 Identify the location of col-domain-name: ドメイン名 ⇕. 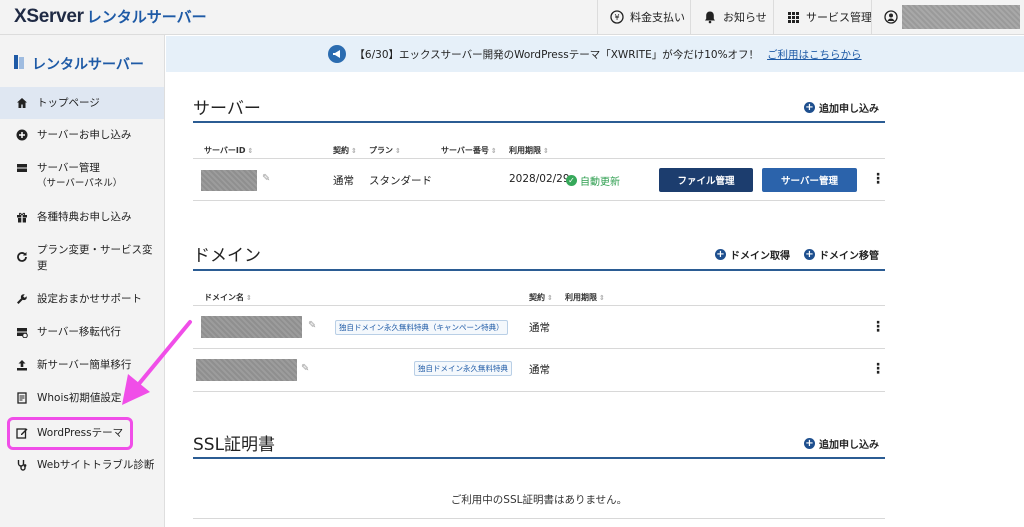
(228, 297).